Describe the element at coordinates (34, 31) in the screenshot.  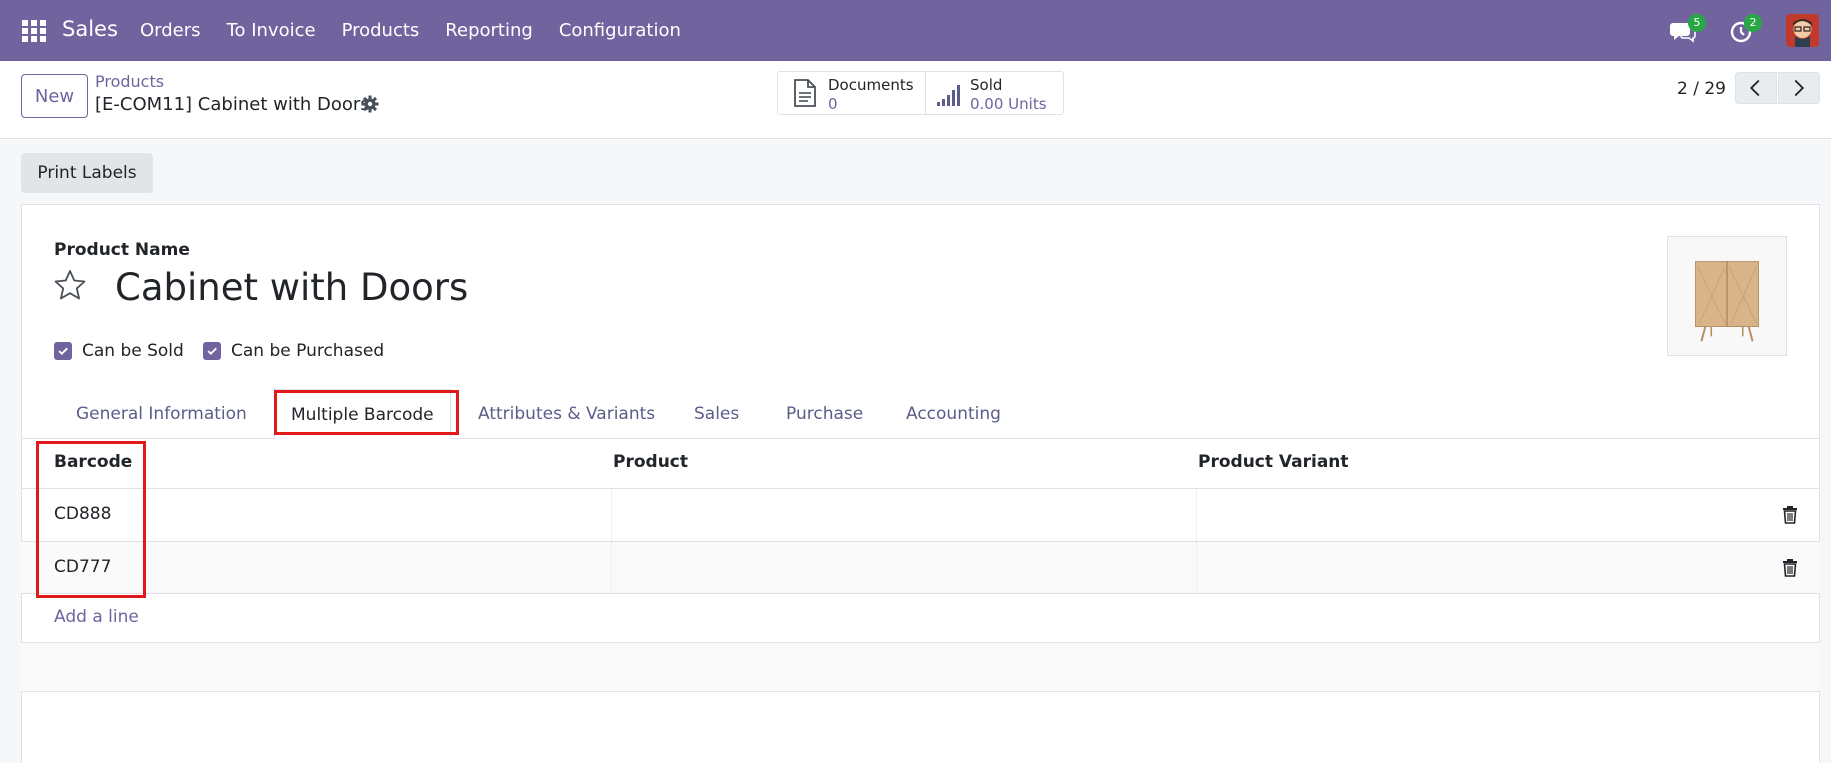
I see `apps-grid-icon` at that location.